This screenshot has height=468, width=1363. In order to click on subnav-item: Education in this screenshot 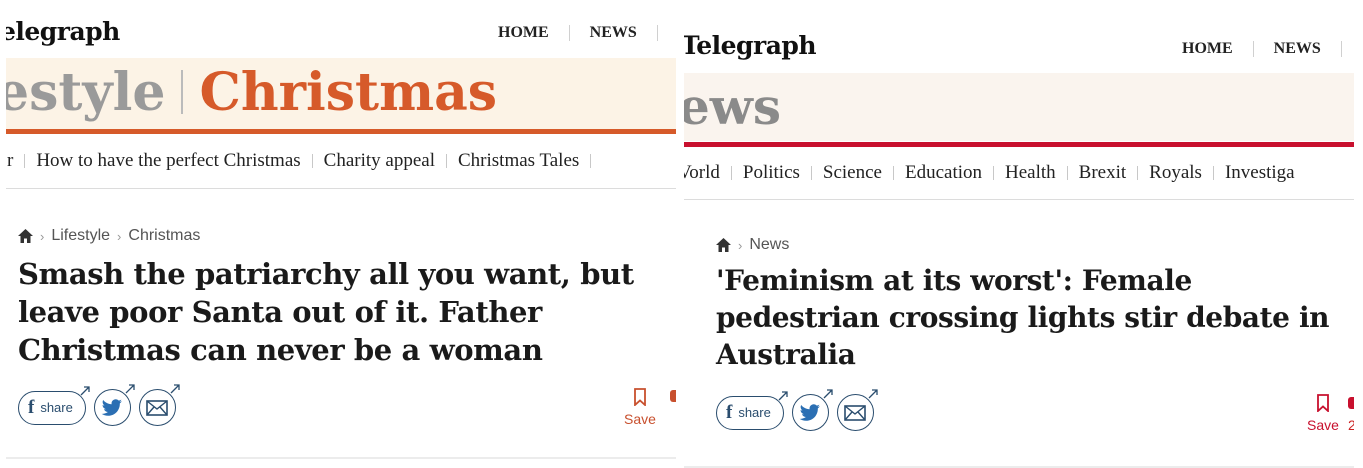, I will do `click(943, 173)`.